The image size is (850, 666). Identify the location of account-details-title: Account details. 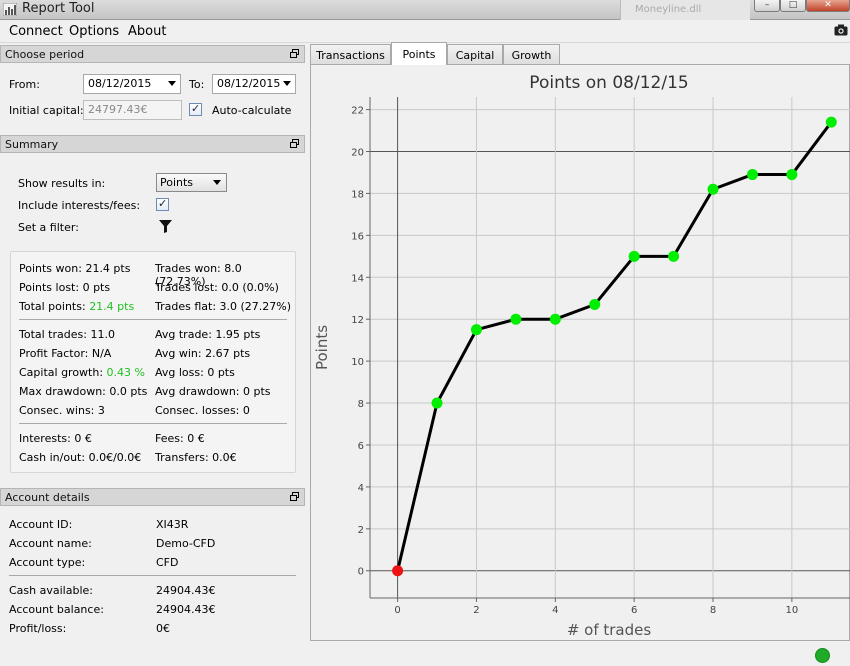
(47, 497).